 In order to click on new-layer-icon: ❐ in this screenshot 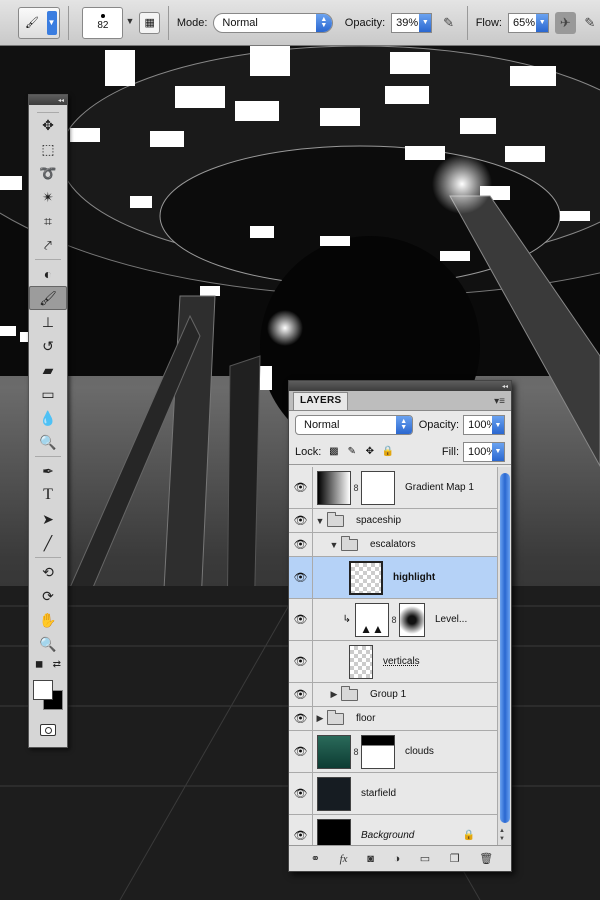, I will do `click(455, 858)`.